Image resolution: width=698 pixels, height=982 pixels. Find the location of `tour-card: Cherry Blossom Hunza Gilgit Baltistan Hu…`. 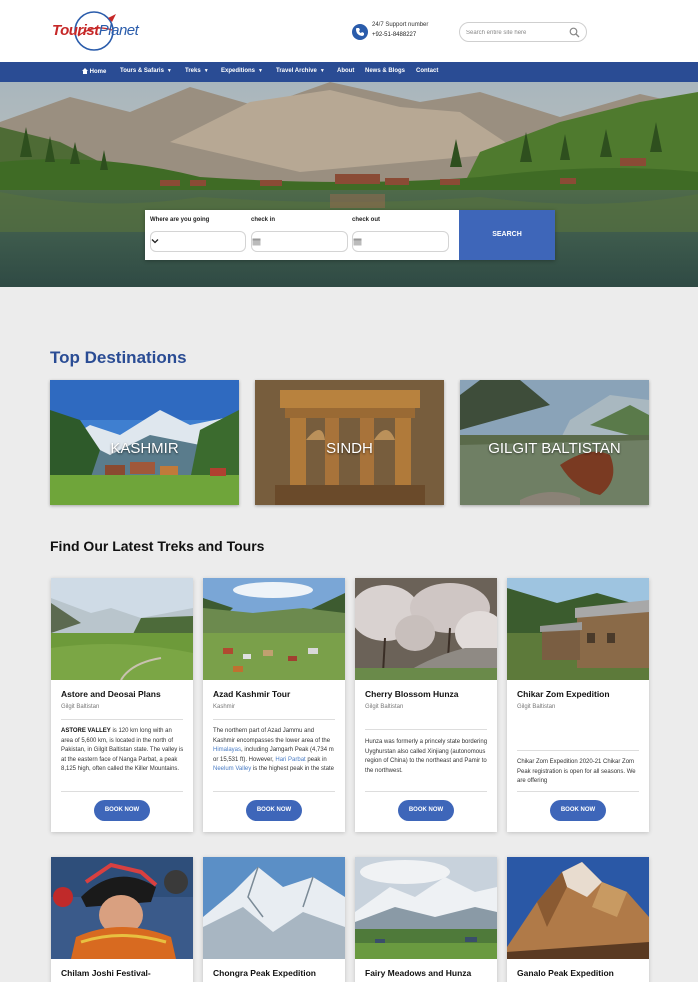

tour-card: Cherry Blossom Hunza Gilgit Baltistan Hu… is located at coordinates (426, 705).